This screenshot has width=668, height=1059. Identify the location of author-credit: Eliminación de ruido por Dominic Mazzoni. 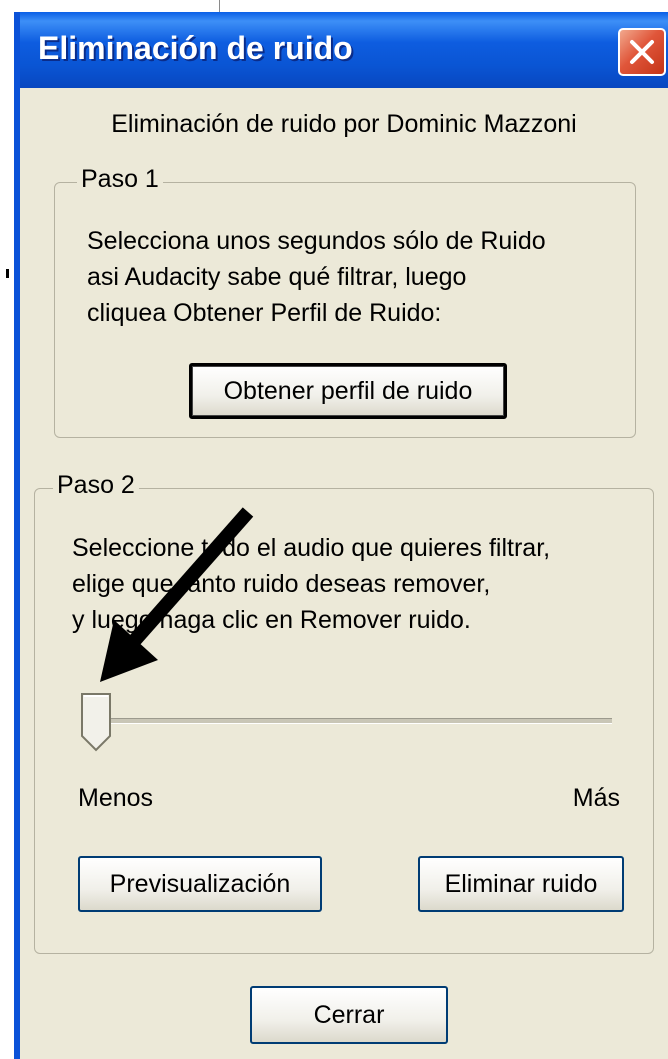
(344, 124).